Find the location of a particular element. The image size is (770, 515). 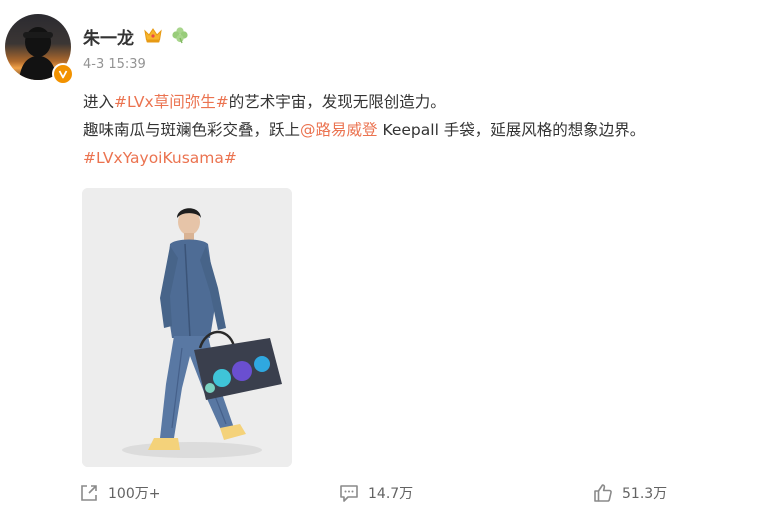

post-text-line-3: #LVxYayoiKusama# is located at coordinates (423, 158).